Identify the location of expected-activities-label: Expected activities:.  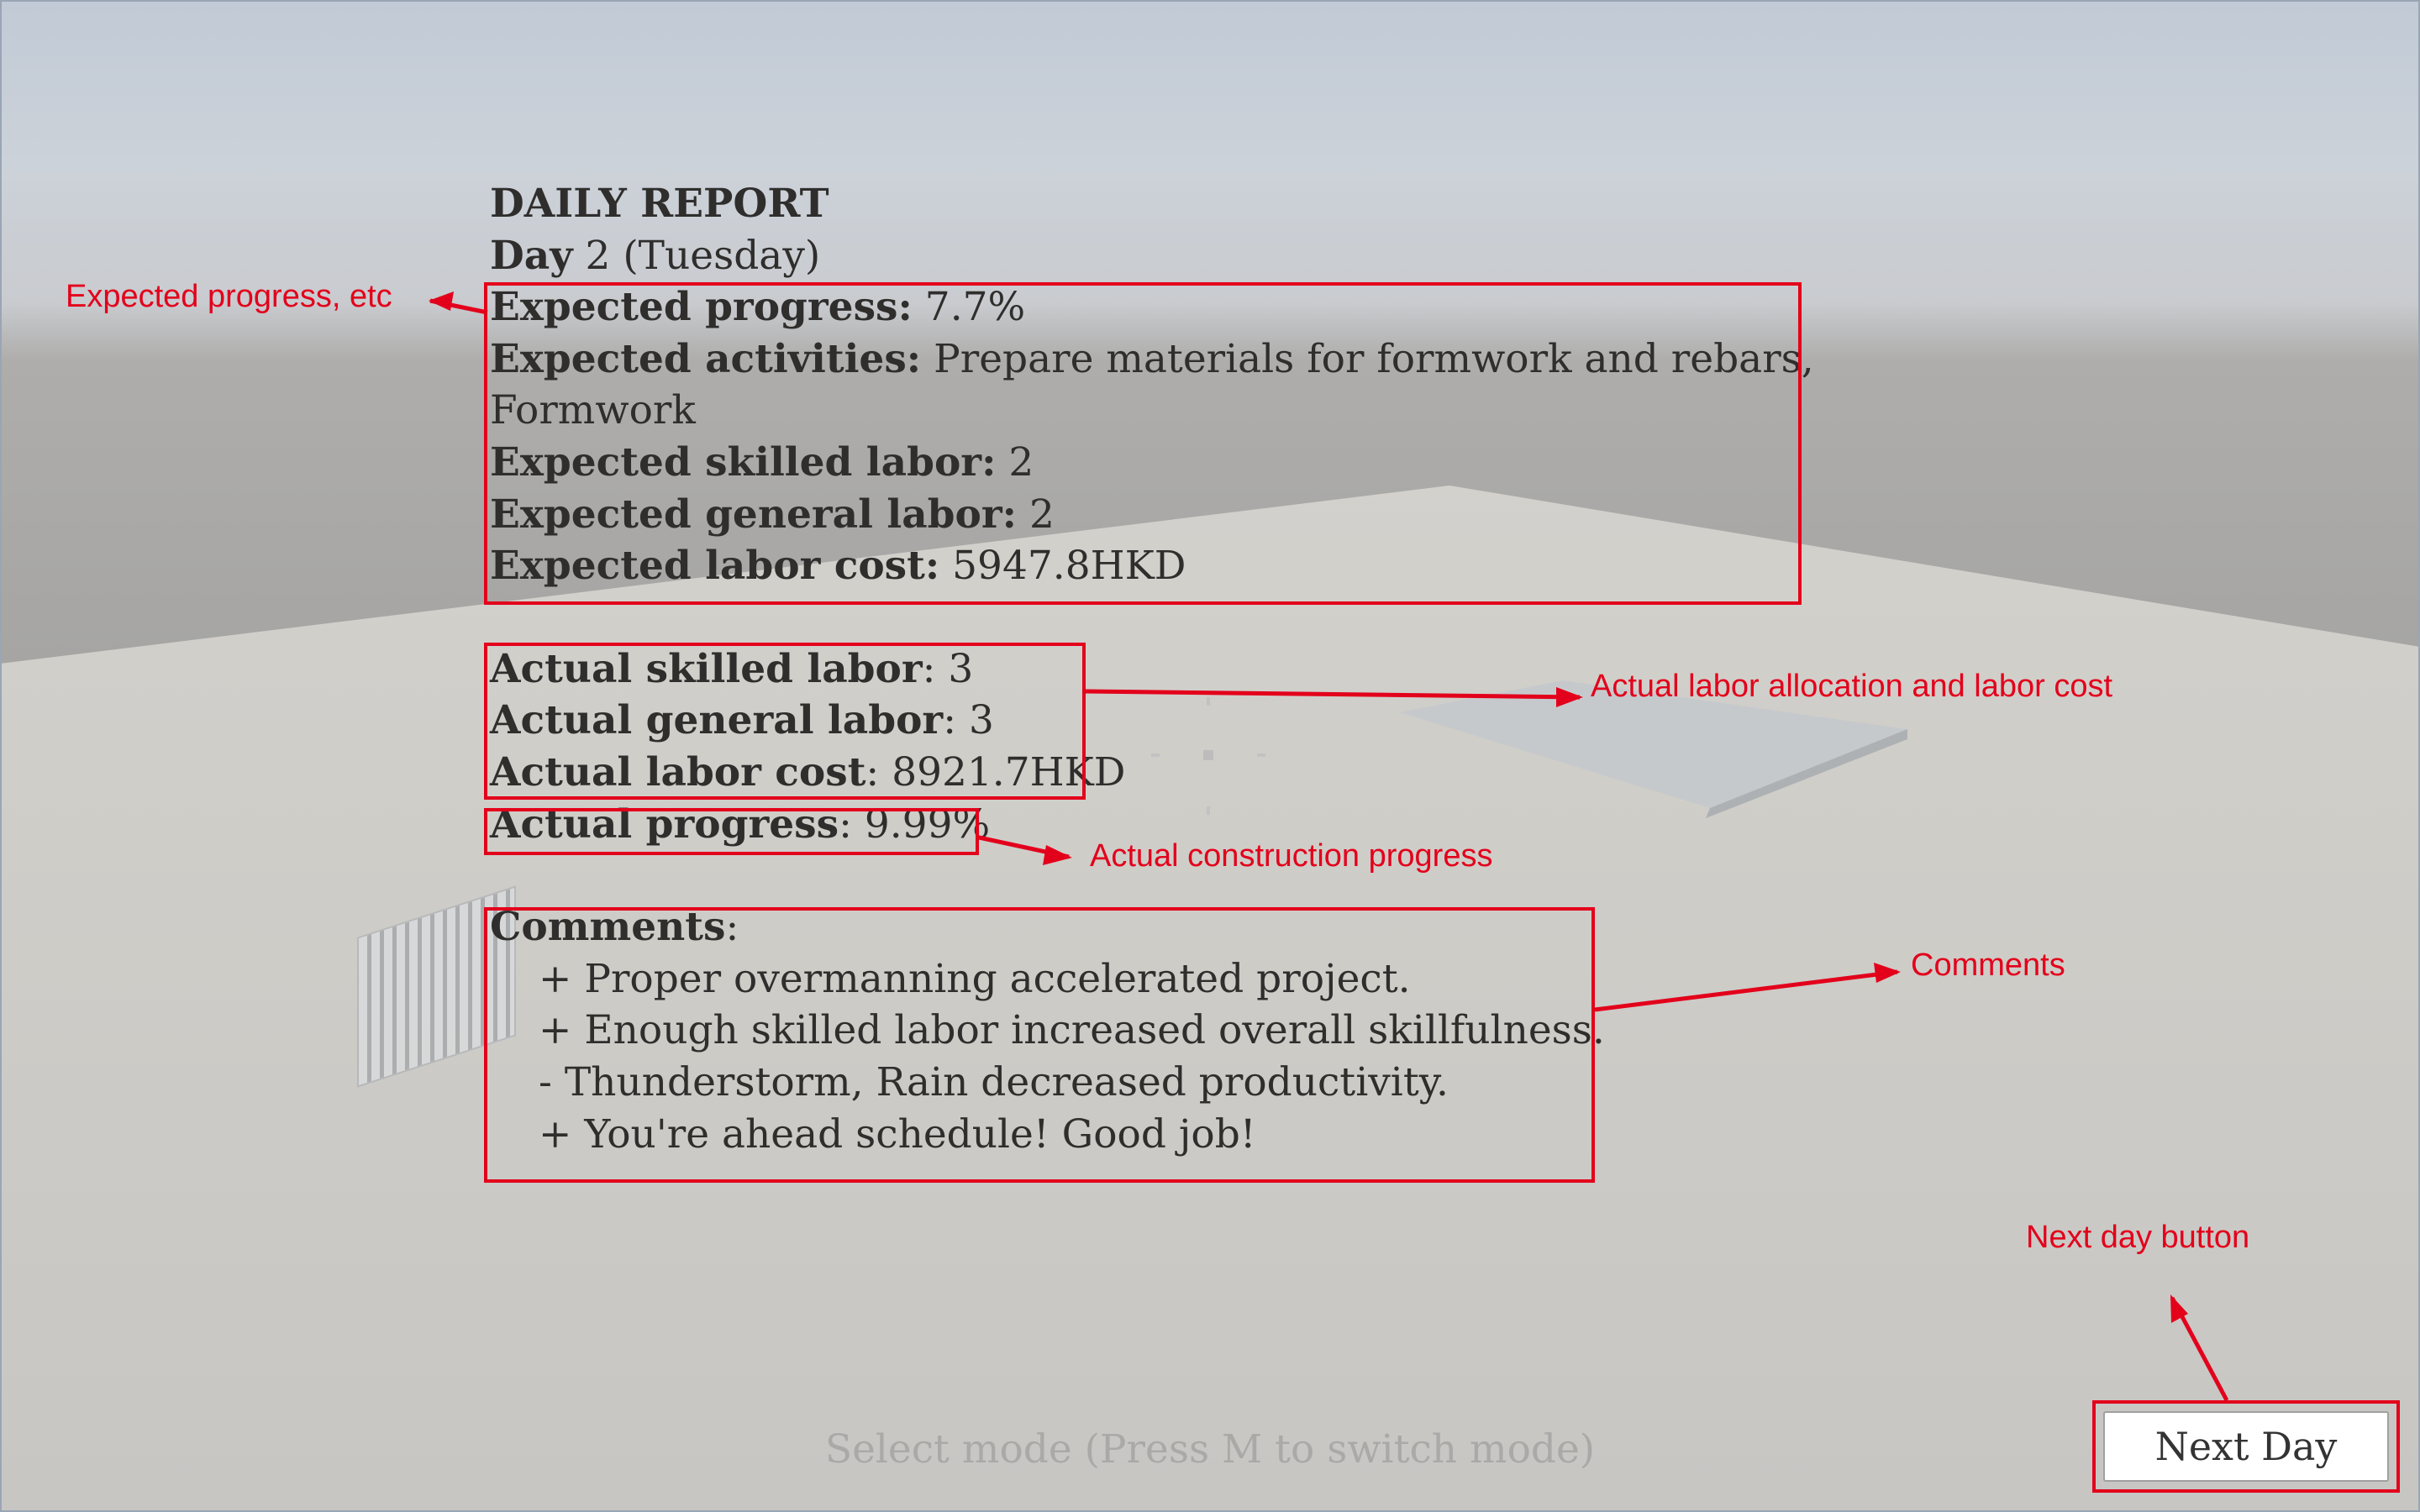
(706, 358).